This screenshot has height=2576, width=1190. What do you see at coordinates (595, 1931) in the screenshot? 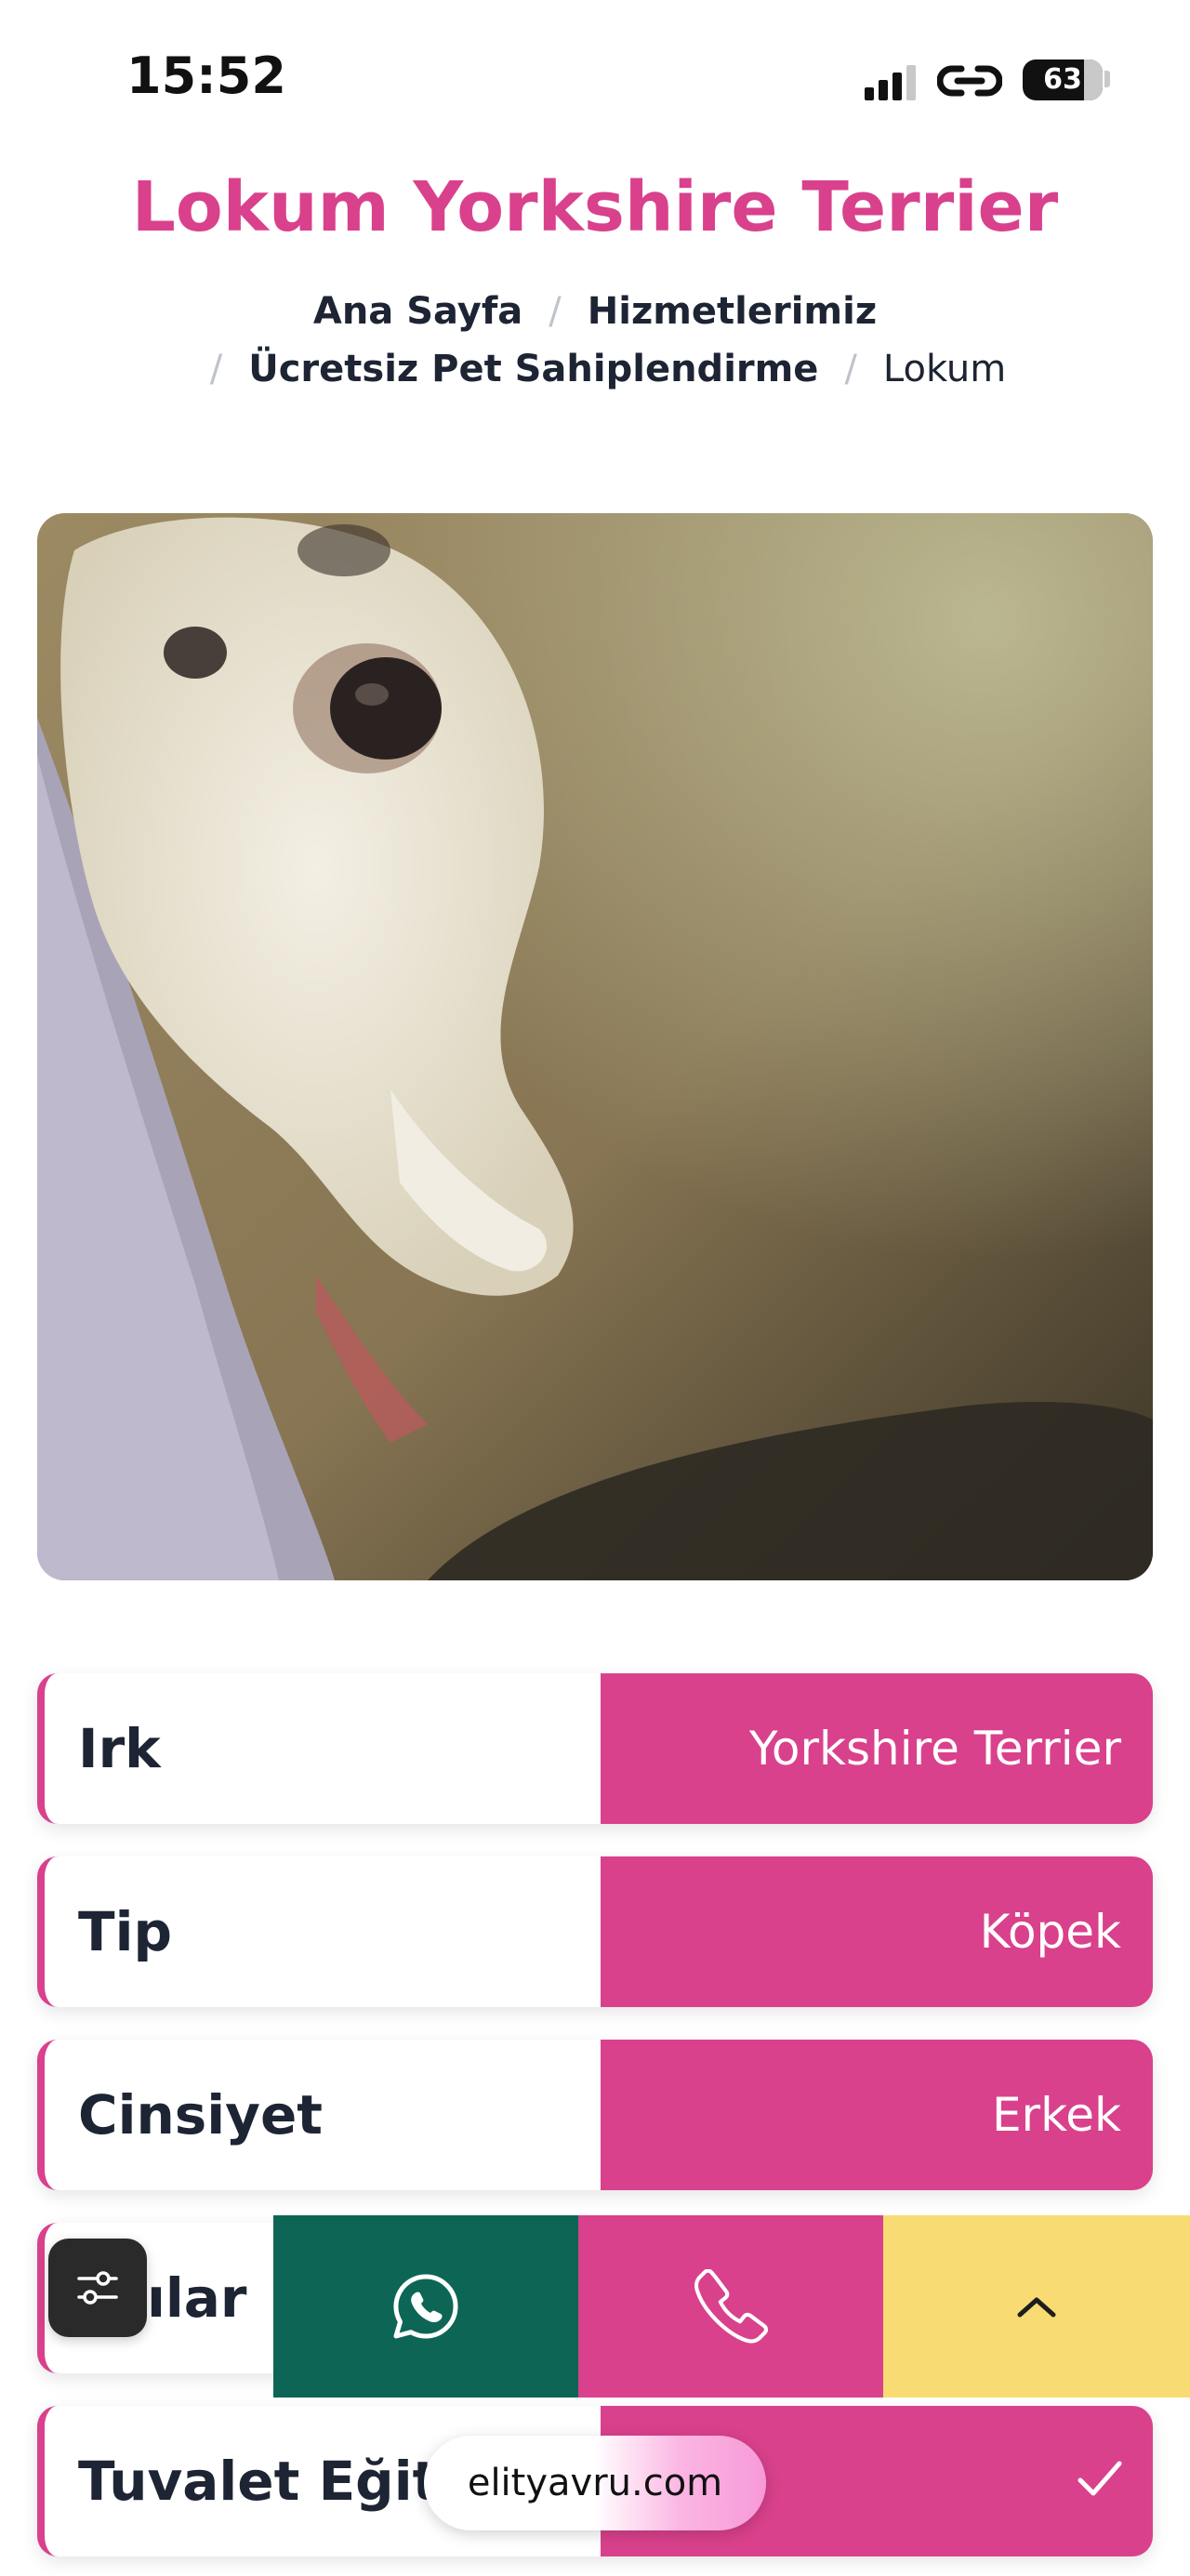
I see `info-row-type: Tip Köpek` at bounding box center [595, 1931].